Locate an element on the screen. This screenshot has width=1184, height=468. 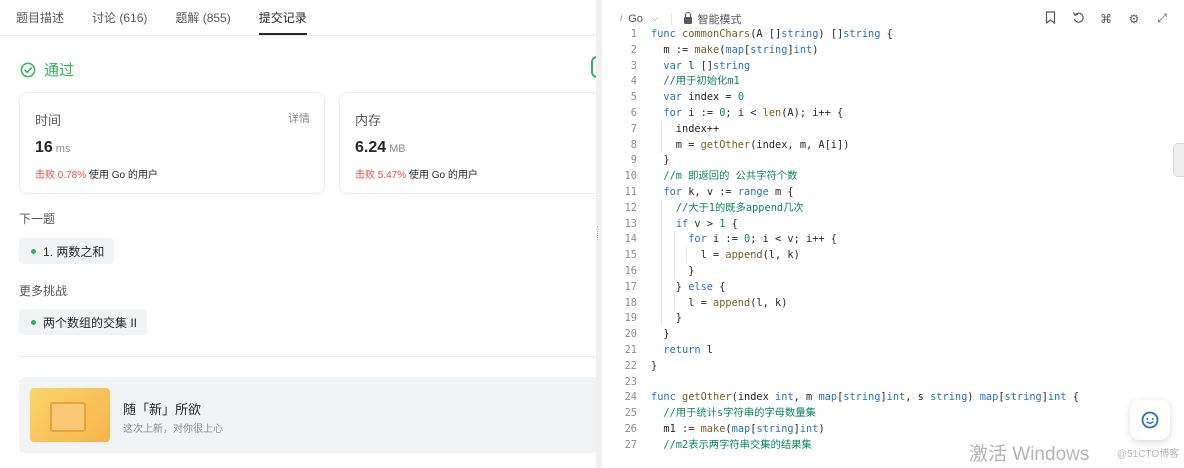
code-text: index++ is located at coordinates (685, 128).